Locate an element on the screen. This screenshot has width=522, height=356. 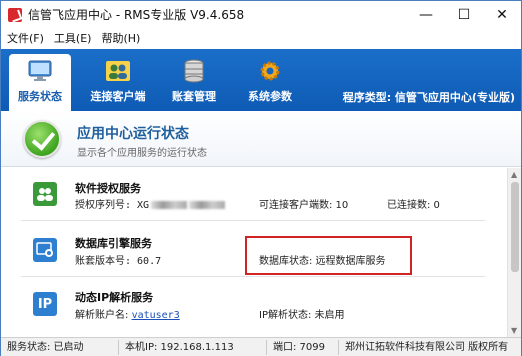
program-type: 程序类型: 信管飞应用中心(专业版) is located at coordinates (428, 97).